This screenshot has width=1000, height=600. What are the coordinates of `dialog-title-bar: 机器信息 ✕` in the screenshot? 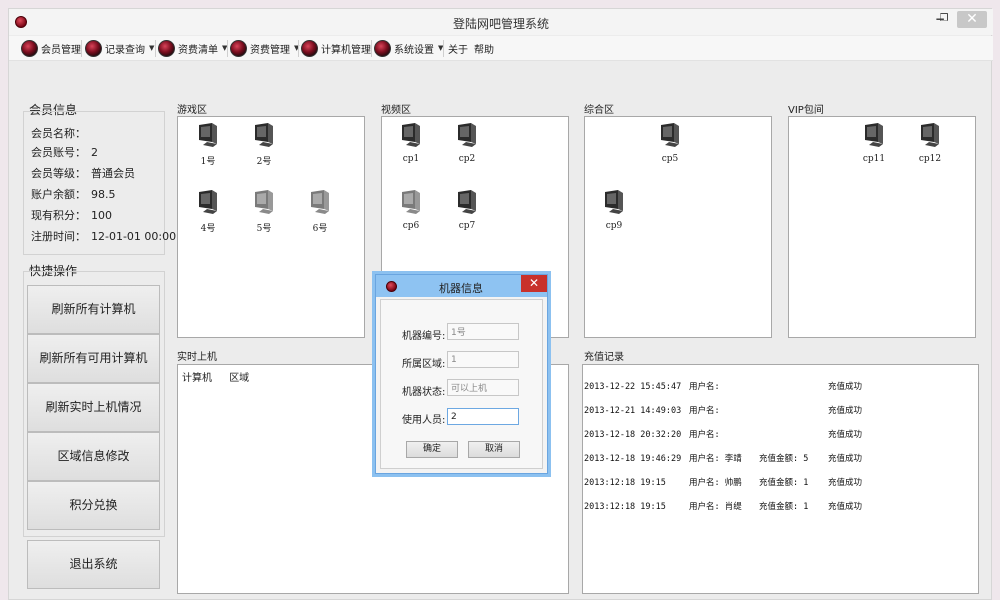 It's located at (461, 286).